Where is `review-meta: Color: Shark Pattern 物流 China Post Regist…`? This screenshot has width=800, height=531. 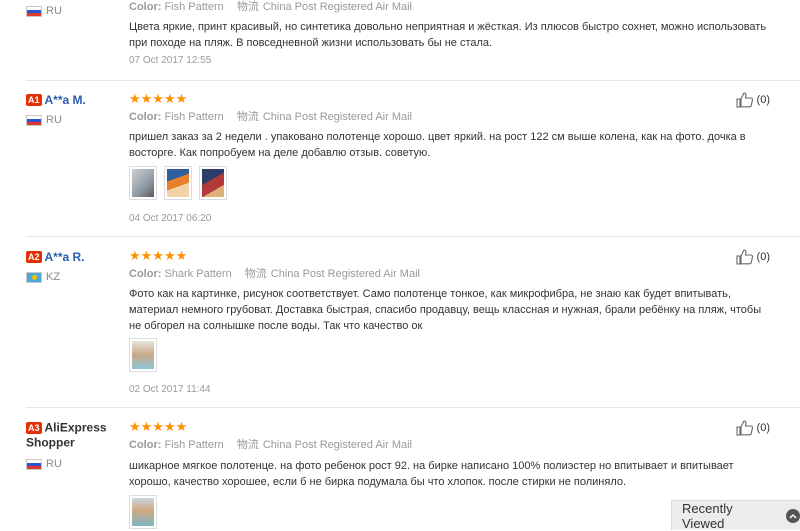
review-meta: Color: Shark Pattern 物流 China Post Regist… is located at coordinates (274, 274).